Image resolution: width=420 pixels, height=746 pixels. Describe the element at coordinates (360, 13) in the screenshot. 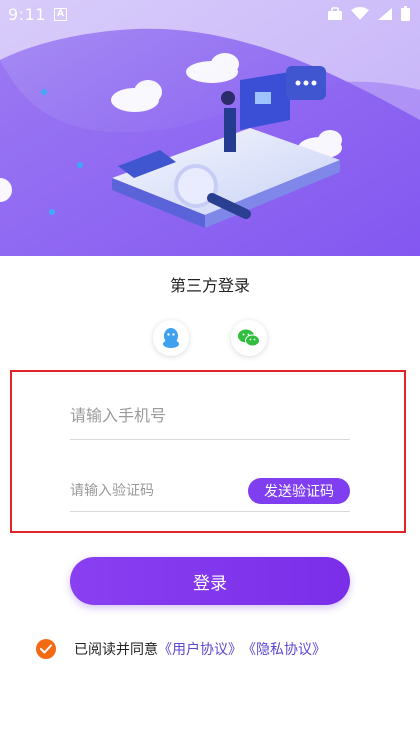

I see `wifi-icon` at that location.